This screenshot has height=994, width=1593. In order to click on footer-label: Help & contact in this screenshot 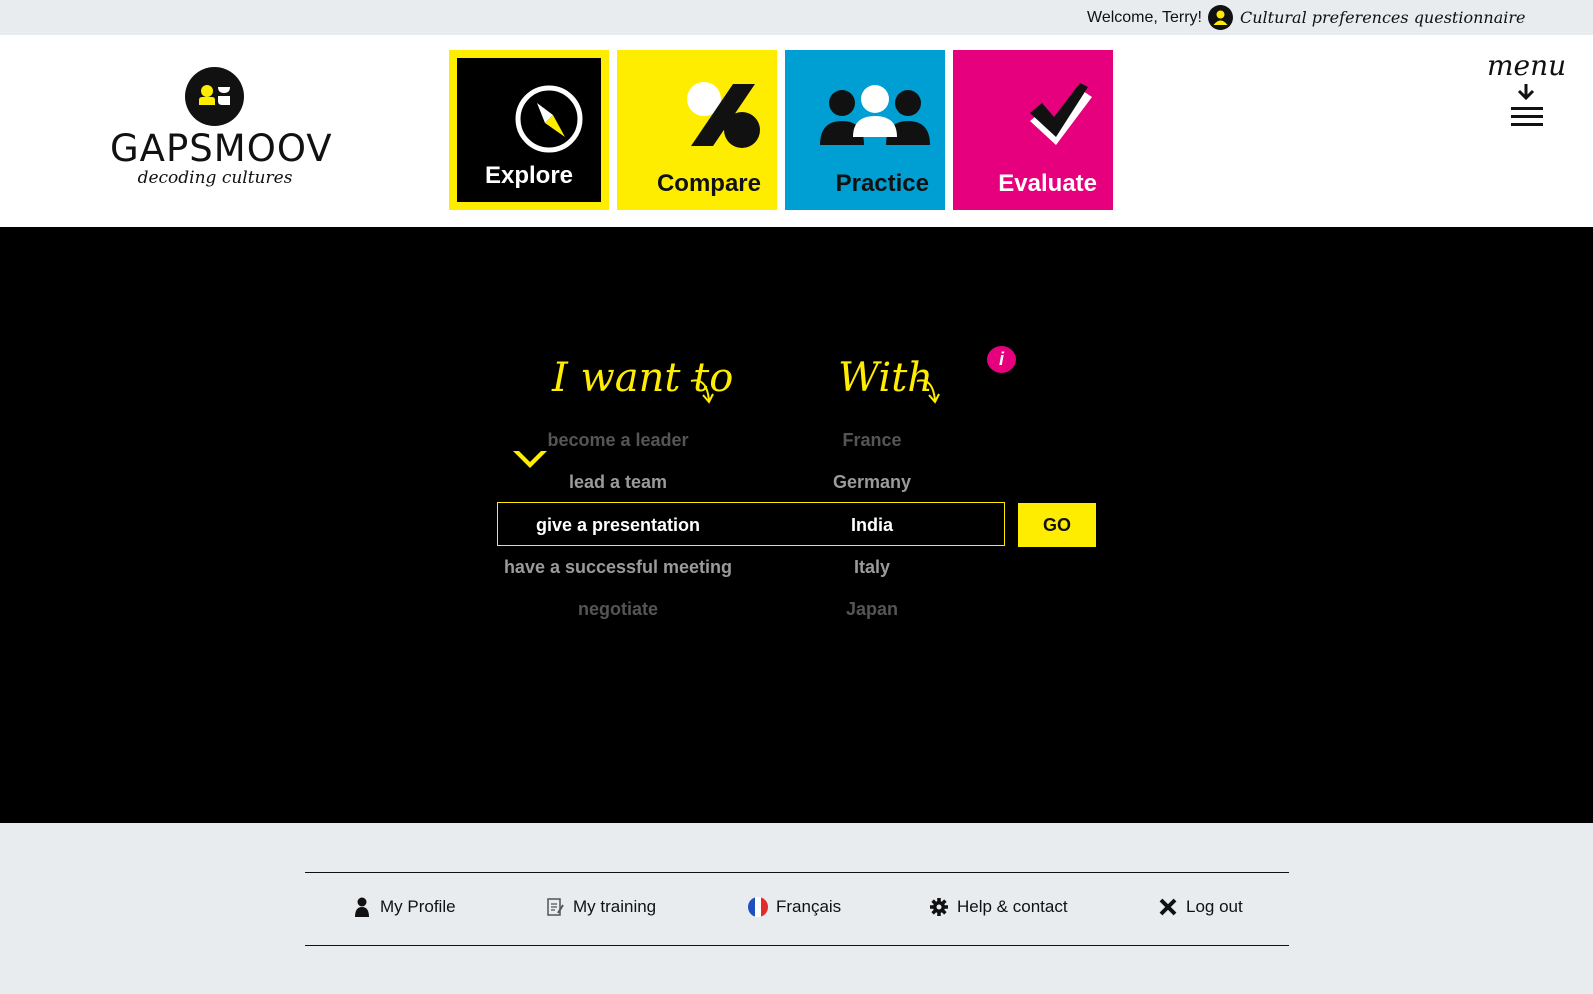, I will do `click(1012, 906)`.